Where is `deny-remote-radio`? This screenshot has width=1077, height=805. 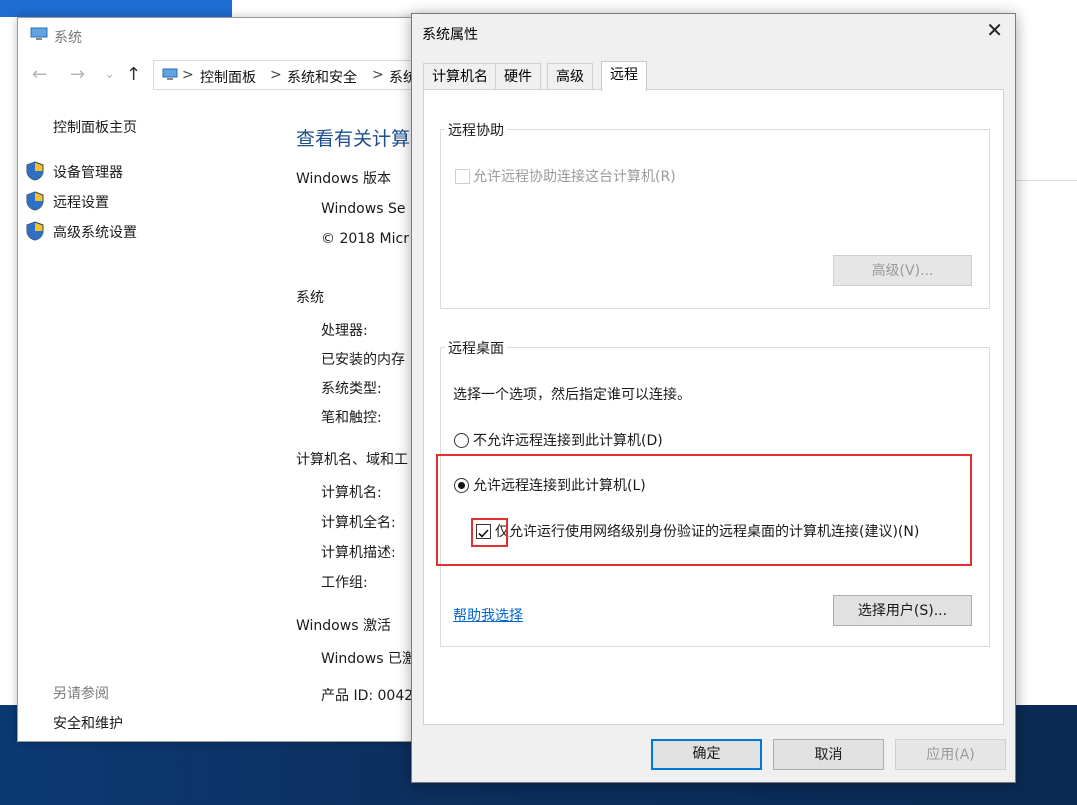 deny-remote-radio is located at coordinates (461, 440).